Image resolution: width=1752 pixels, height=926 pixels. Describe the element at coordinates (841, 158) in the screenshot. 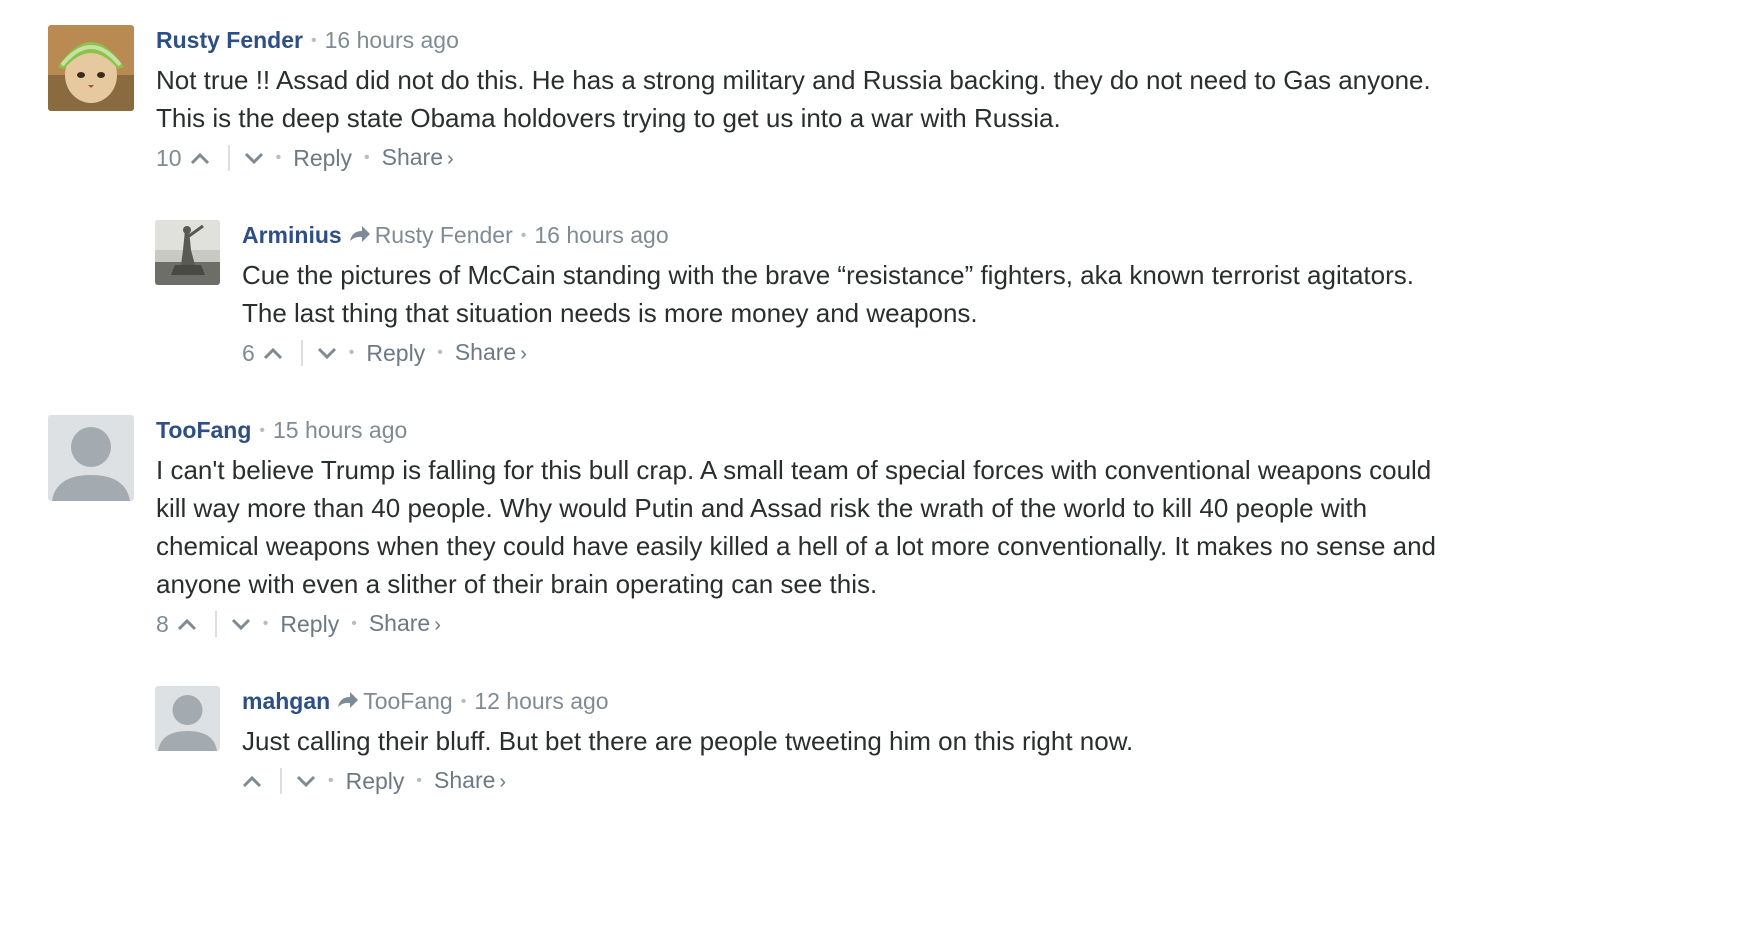

I see `comment-actions: 10 • Reply • Share ›` at that location.